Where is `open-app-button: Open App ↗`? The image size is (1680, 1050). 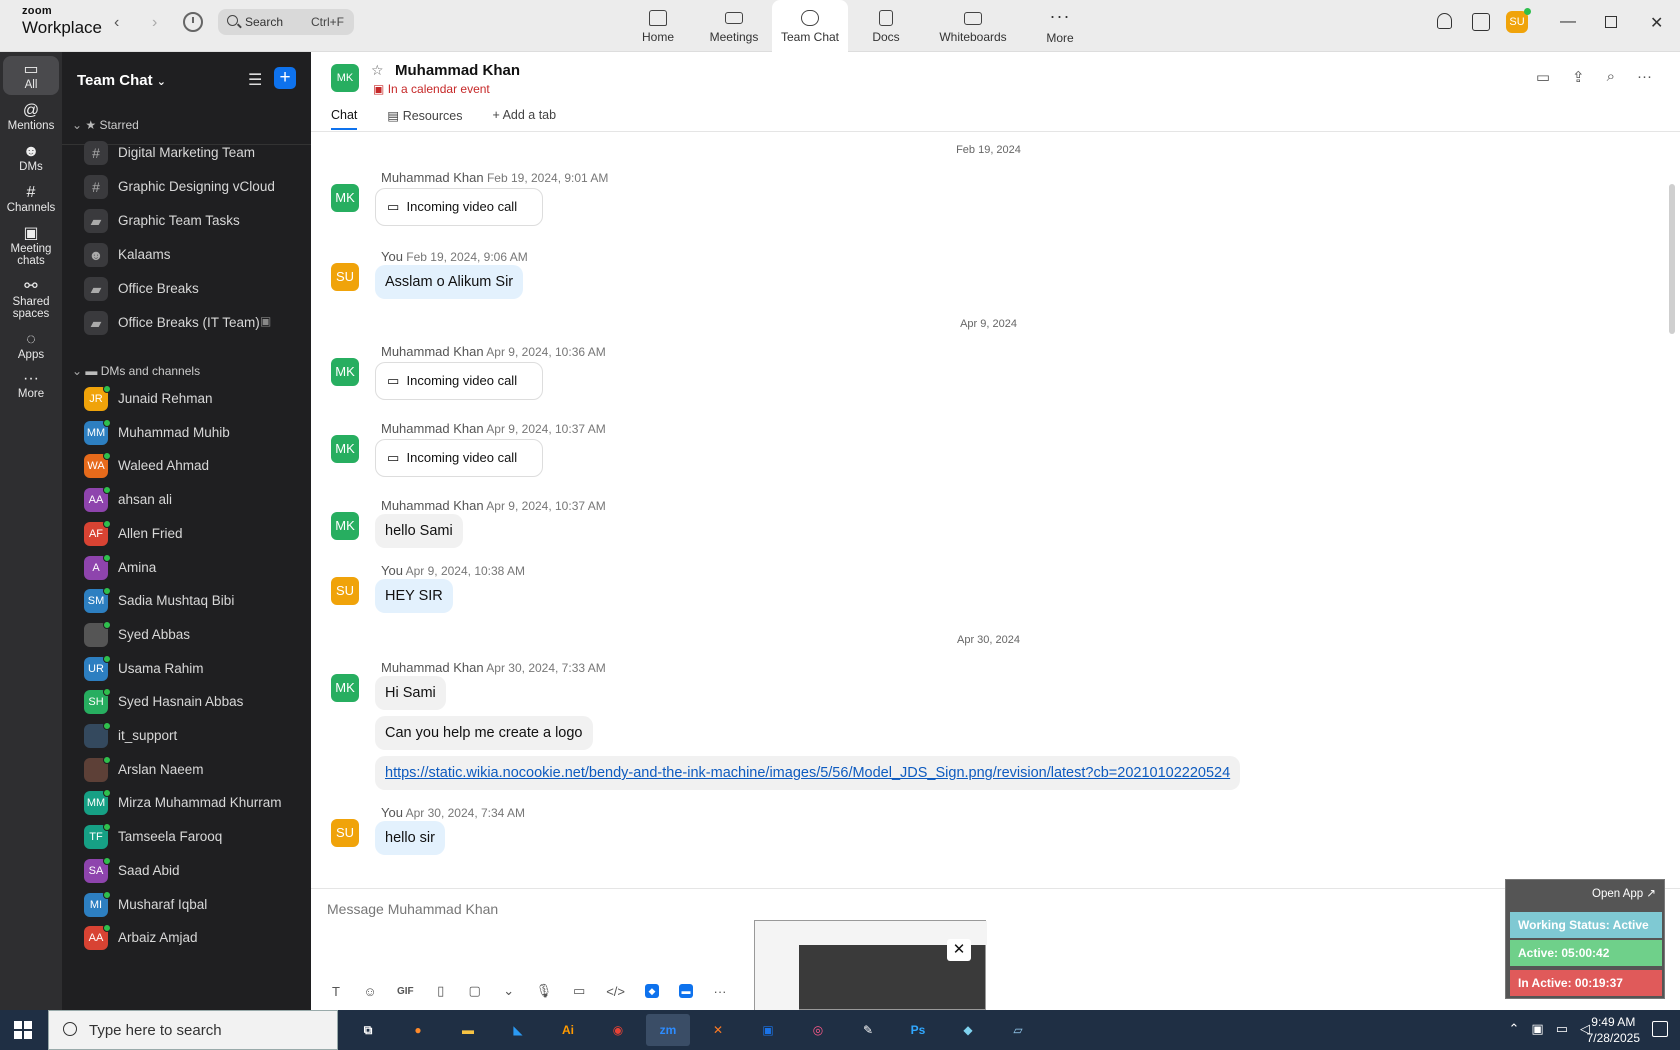 open-app-button: Open App ↗ is located at coordinates (1624, 893).